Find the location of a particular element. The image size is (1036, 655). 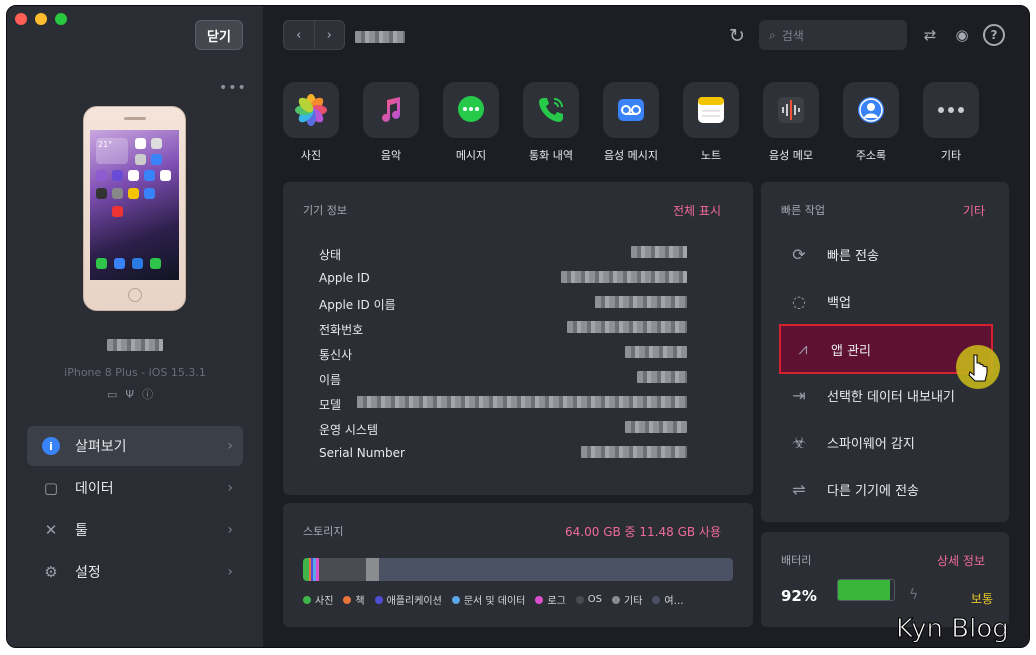

category-voice-memos: 음성 메모 is located at coordinates (791, 122).